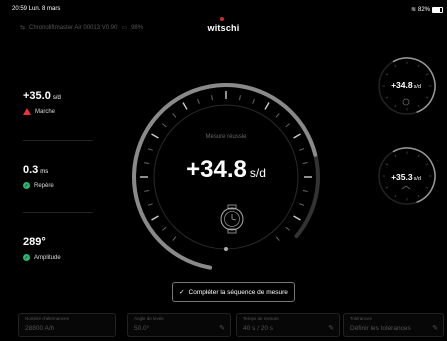  What do you see at coordinates (406, 177) in the screenshot?
I see `mini-gauge-2-value: +35.3s/d` at bounding box center [406, 177].